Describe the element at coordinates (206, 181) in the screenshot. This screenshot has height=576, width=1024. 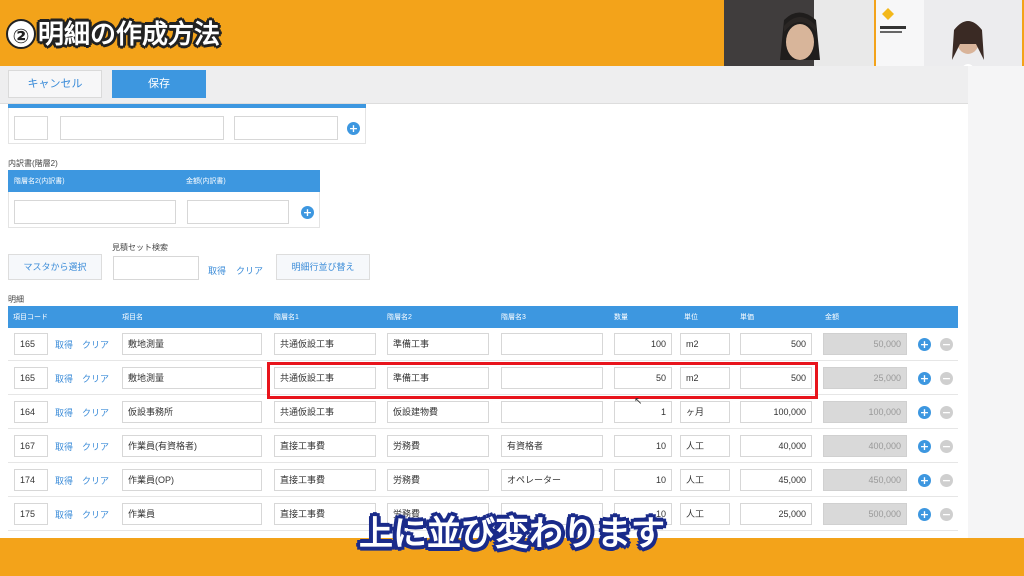
I see `breakdown-col-amount: 金額(内訳書)` at that location.